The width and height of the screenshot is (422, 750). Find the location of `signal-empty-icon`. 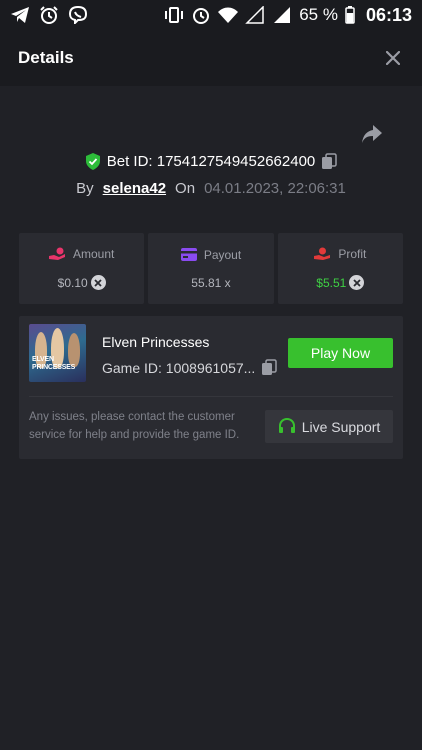

signal-empty-icon is located at coordinates (254, 15).